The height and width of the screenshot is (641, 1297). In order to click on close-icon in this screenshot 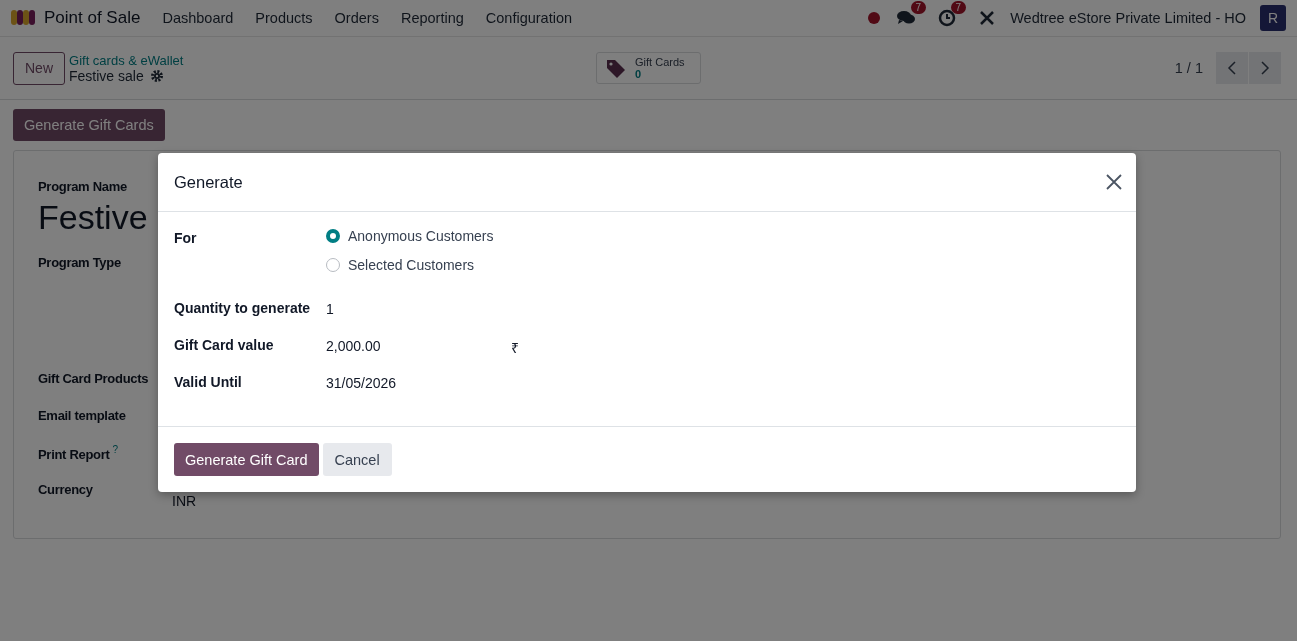, I will do `click(1114, 182)`.